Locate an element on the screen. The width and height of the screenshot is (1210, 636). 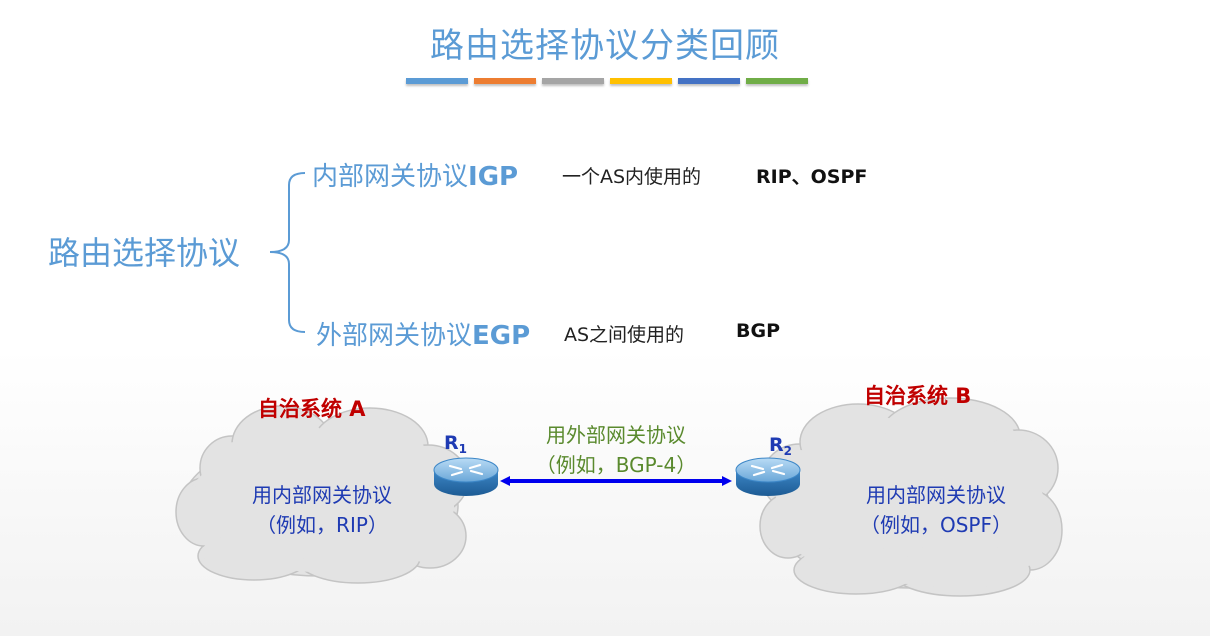
router-r2-label: R2 is located at coordinates (780, 446).